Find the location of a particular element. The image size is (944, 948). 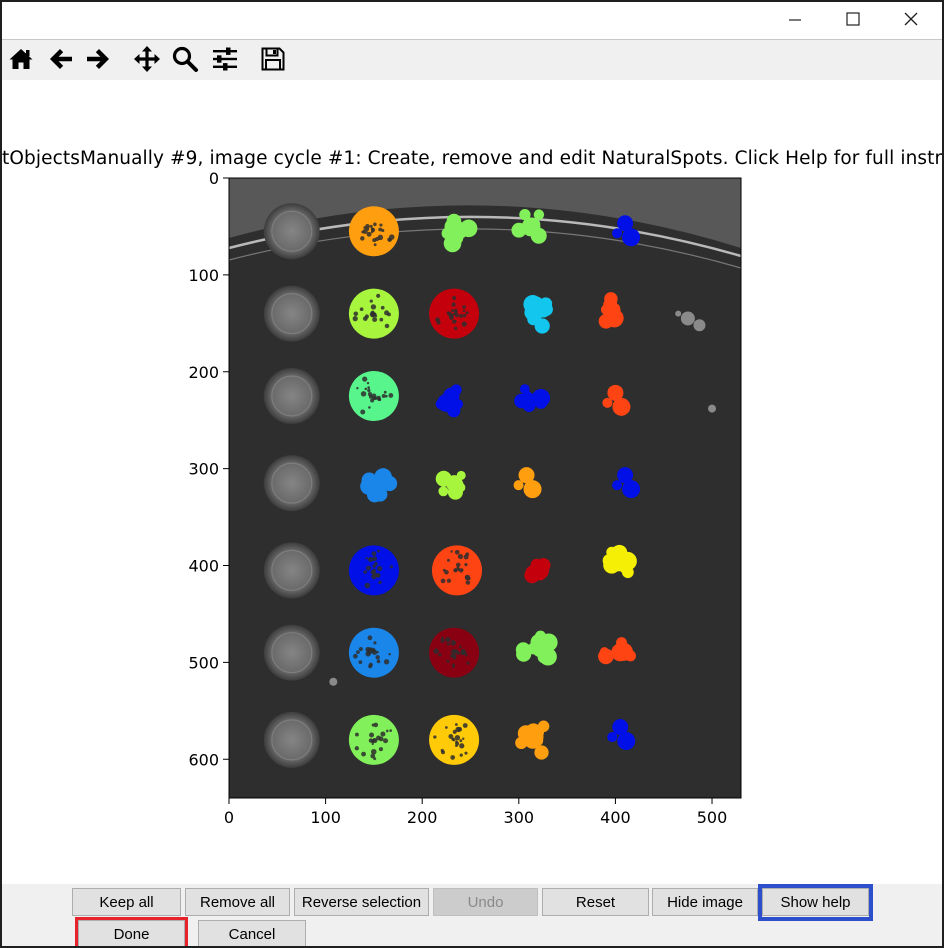

x-tick-label: 500 is located at coordinates (712, 817).